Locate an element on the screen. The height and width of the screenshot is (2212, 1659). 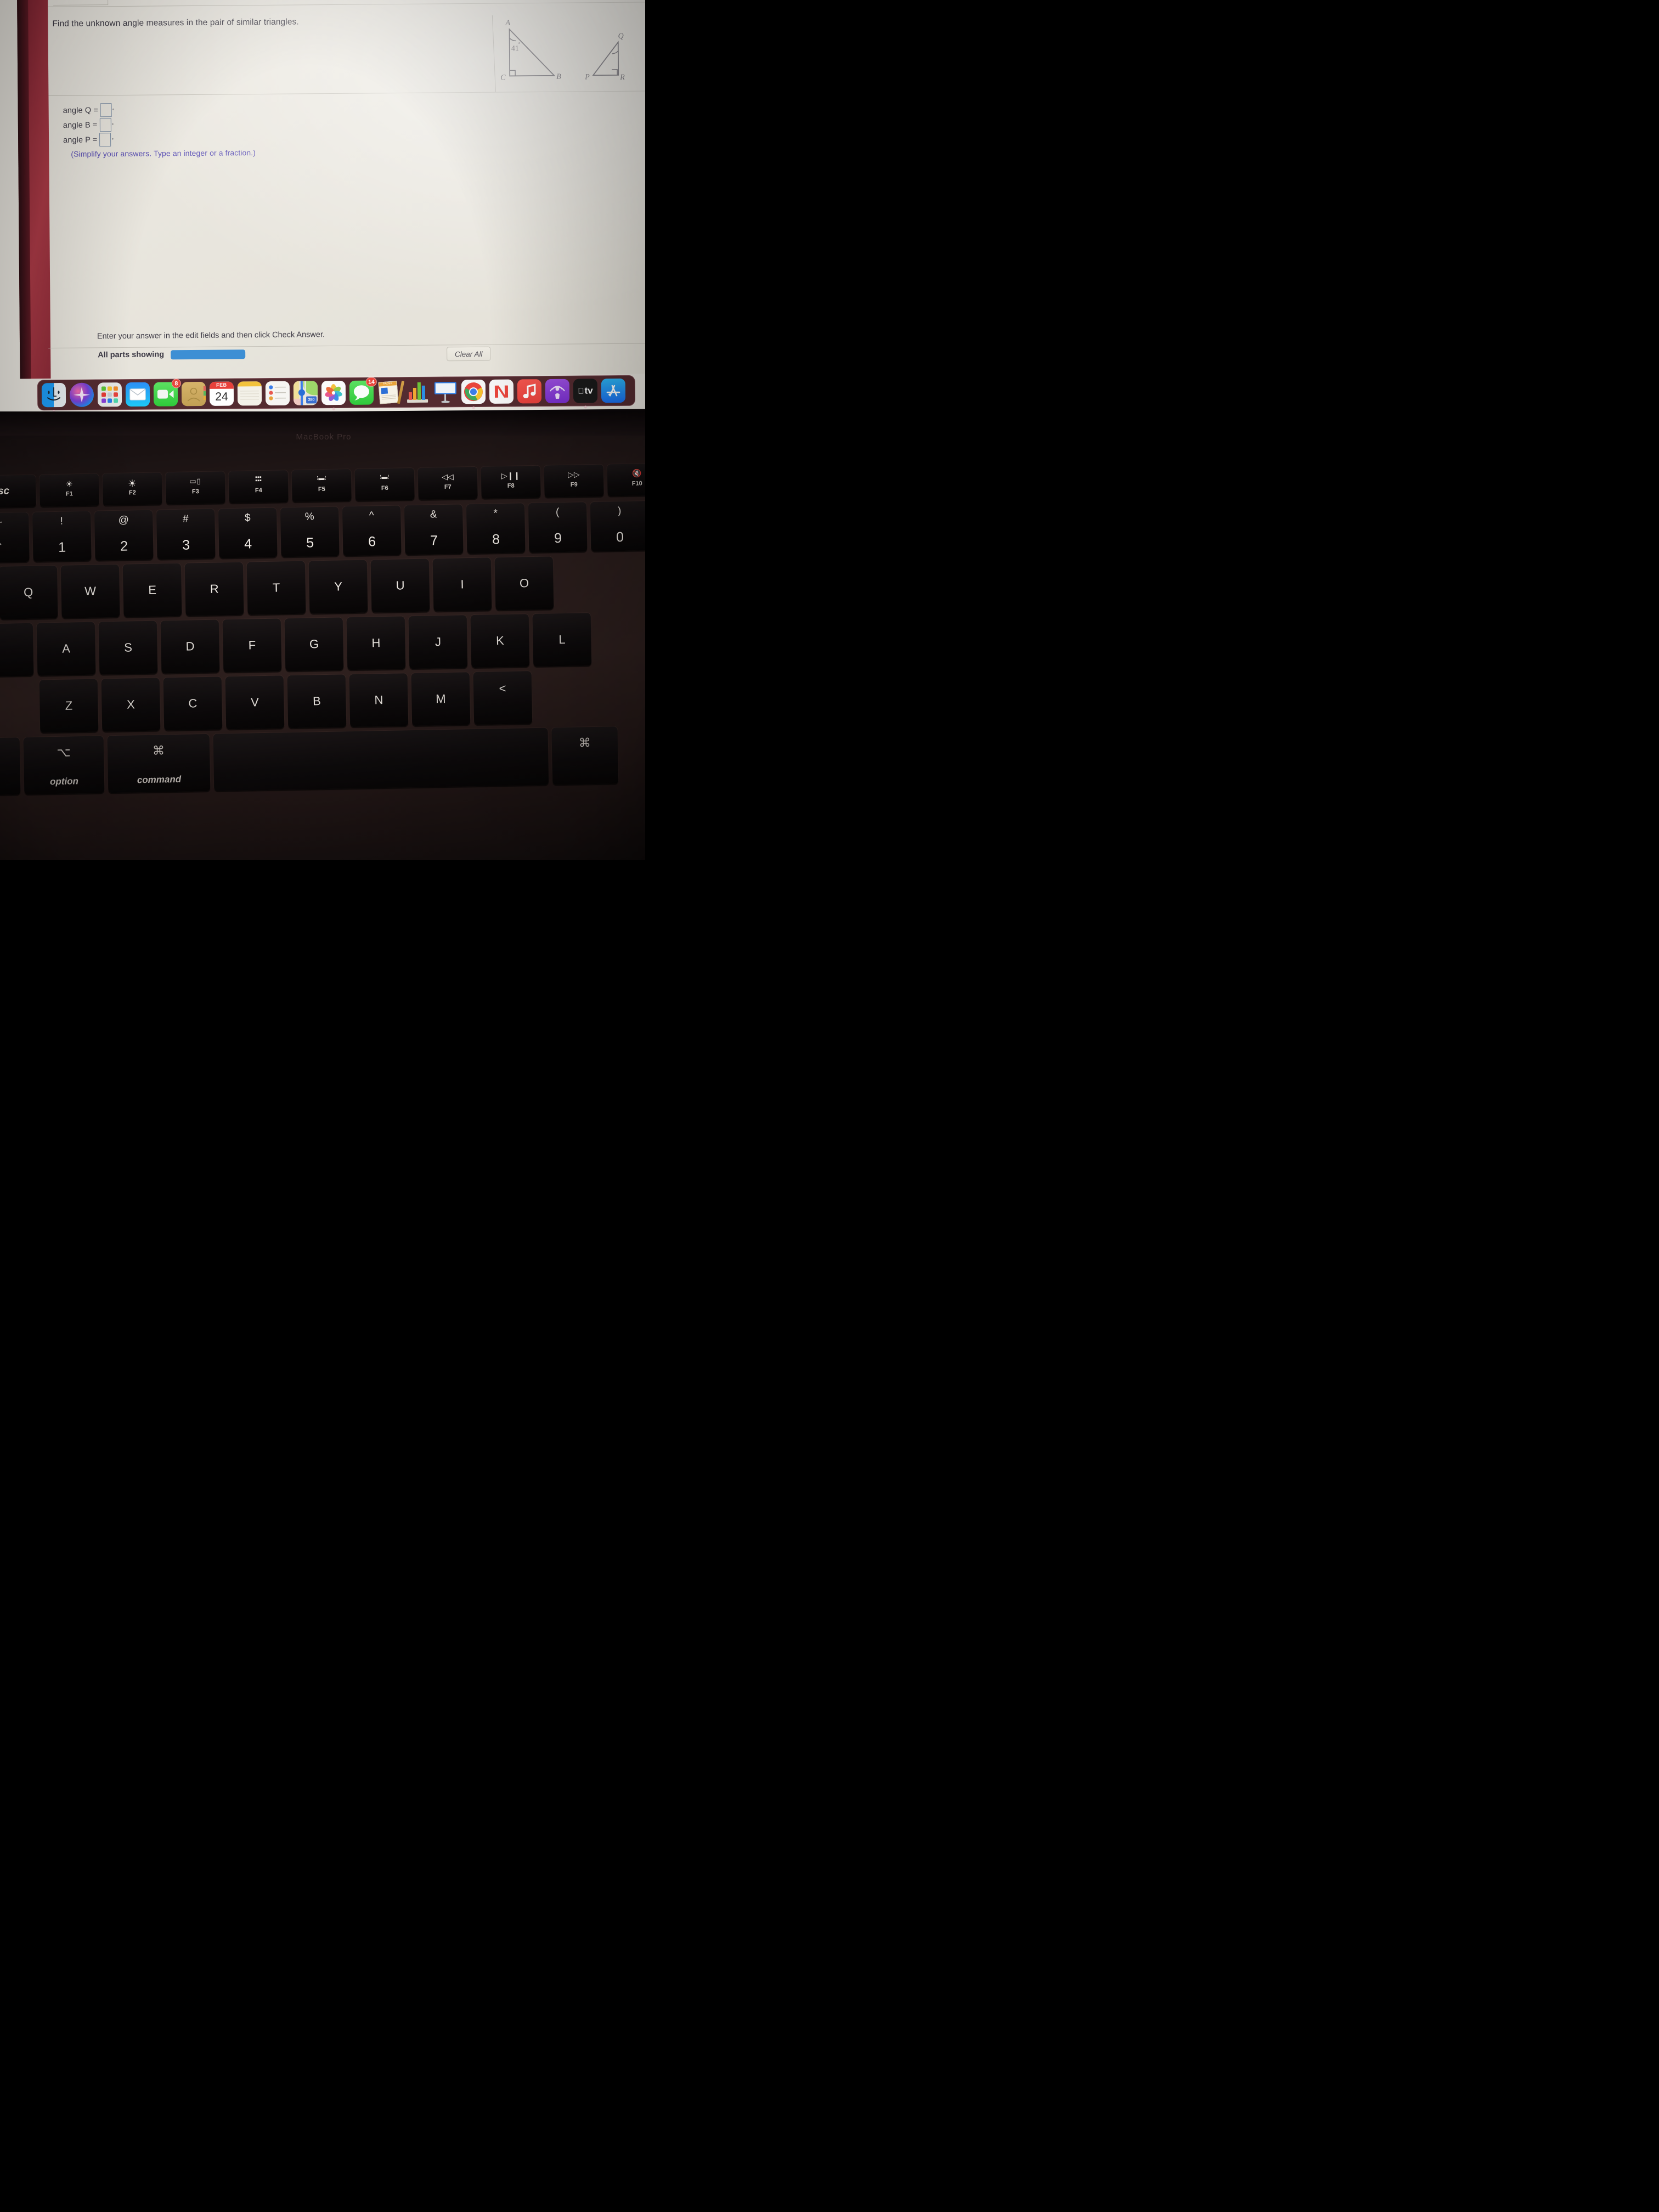
figure-divider is located at coordinates (346, 93).